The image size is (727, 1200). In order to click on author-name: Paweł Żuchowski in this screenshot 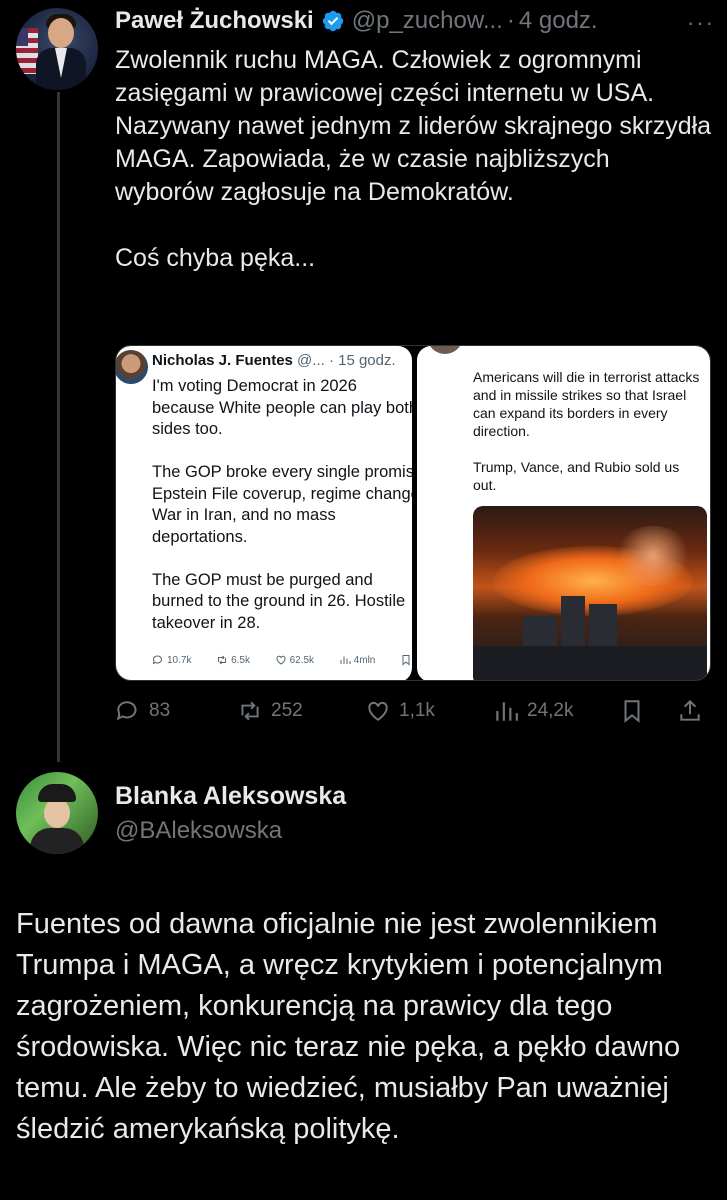, I will do `click(214, 21)`.